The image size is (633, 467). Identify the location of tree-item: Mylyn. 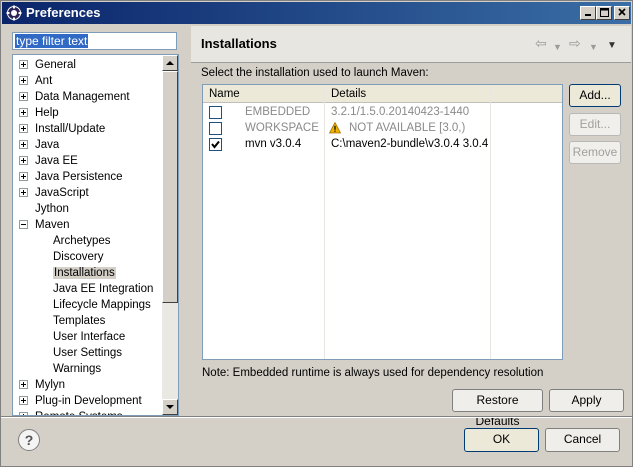
(42, 385).